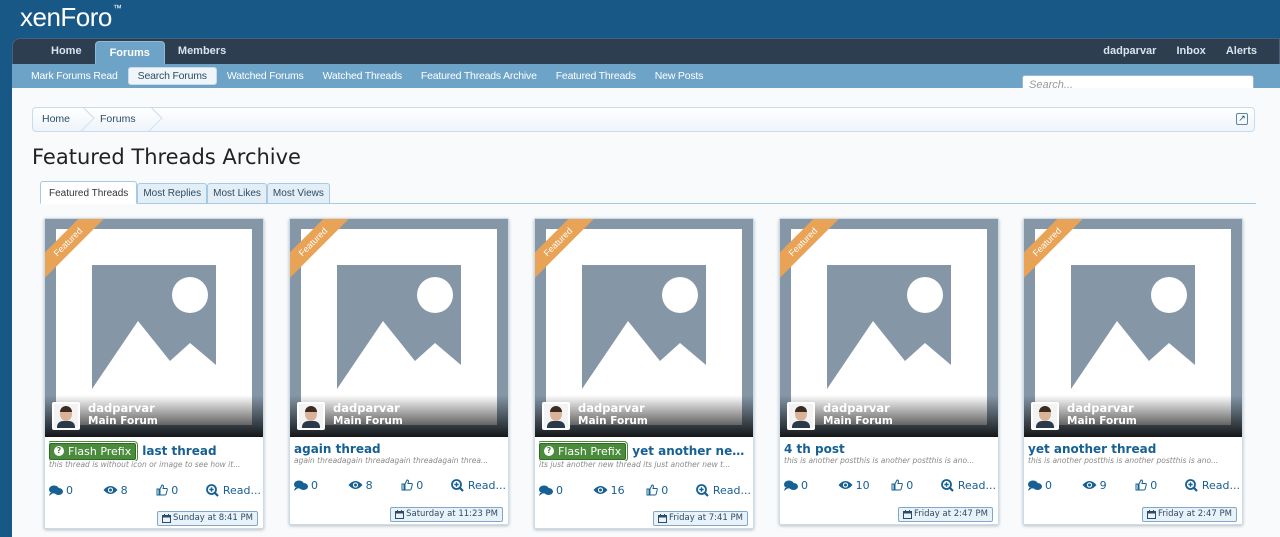 The image size is (1280, 537). Describe the element at coordinates (814, 449) in the screenshot. I see `thread-title: 4 th post` at that location.